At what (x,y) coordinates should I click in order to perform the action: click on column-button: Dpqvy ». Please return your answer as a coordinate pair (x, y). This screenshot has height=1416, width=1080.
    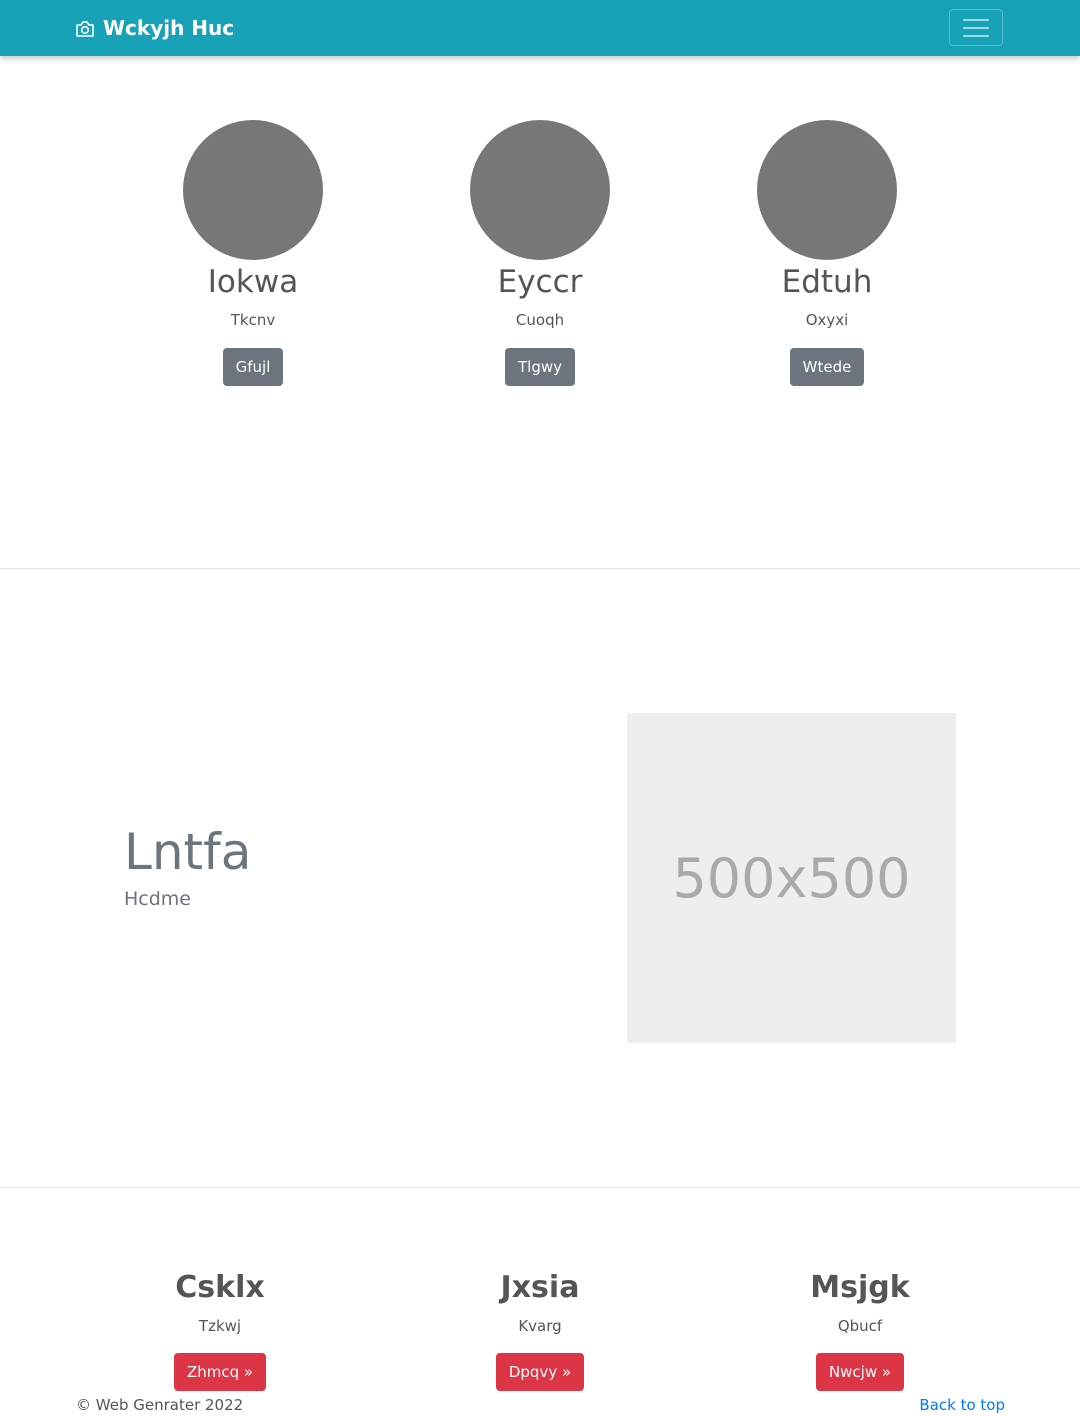
    Looking at the image, I should click on (540, 1372).